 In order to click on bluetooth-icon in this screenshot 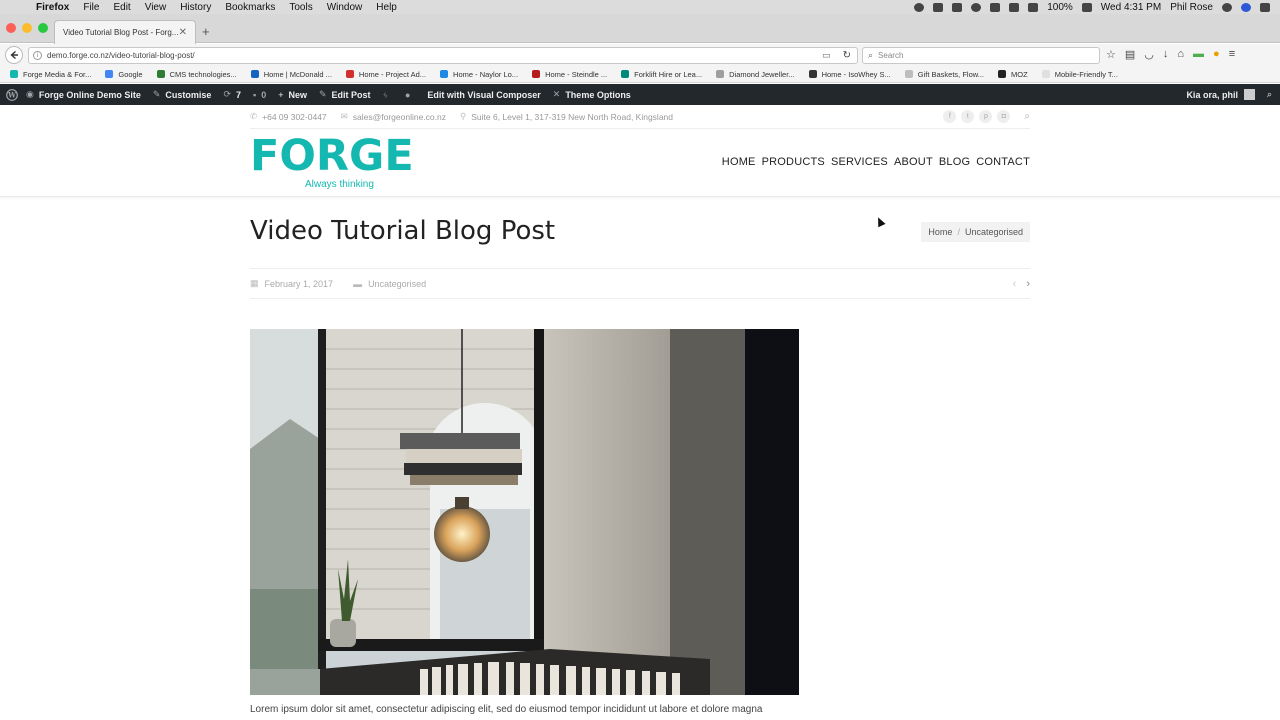, I will do `click(995, 7)`.